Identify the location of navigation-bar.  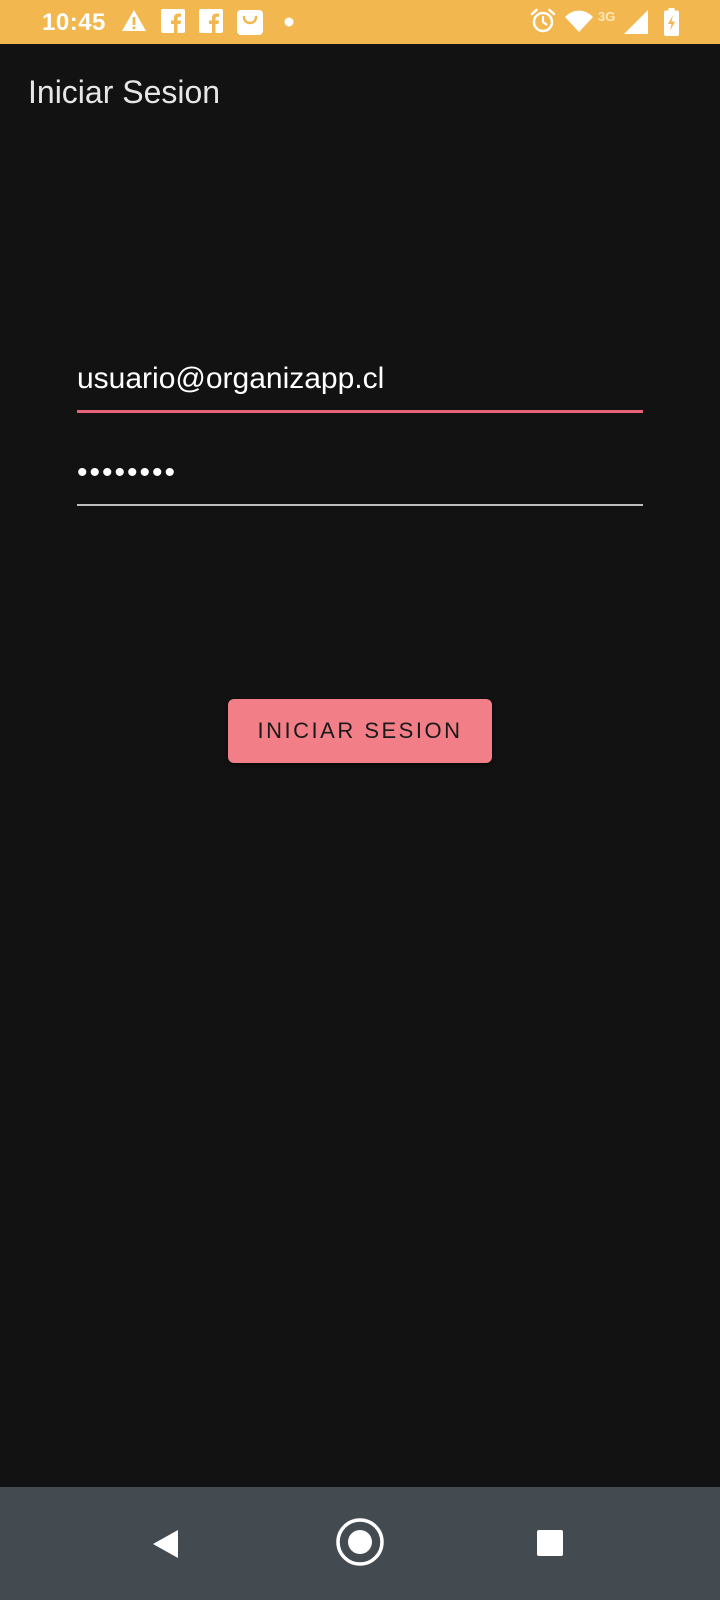
(360, 1543).